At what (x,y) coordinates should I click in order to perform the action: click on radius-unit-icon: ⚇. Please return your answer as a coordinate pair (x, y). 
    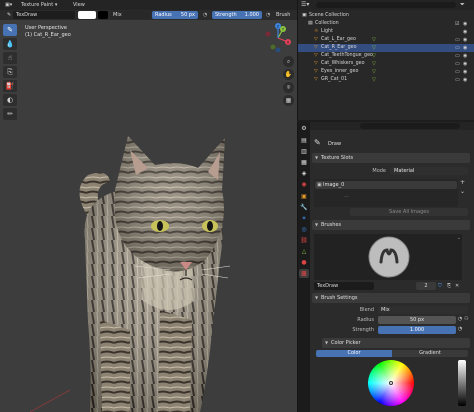
    Looking at the image, I should click on (466, 319).